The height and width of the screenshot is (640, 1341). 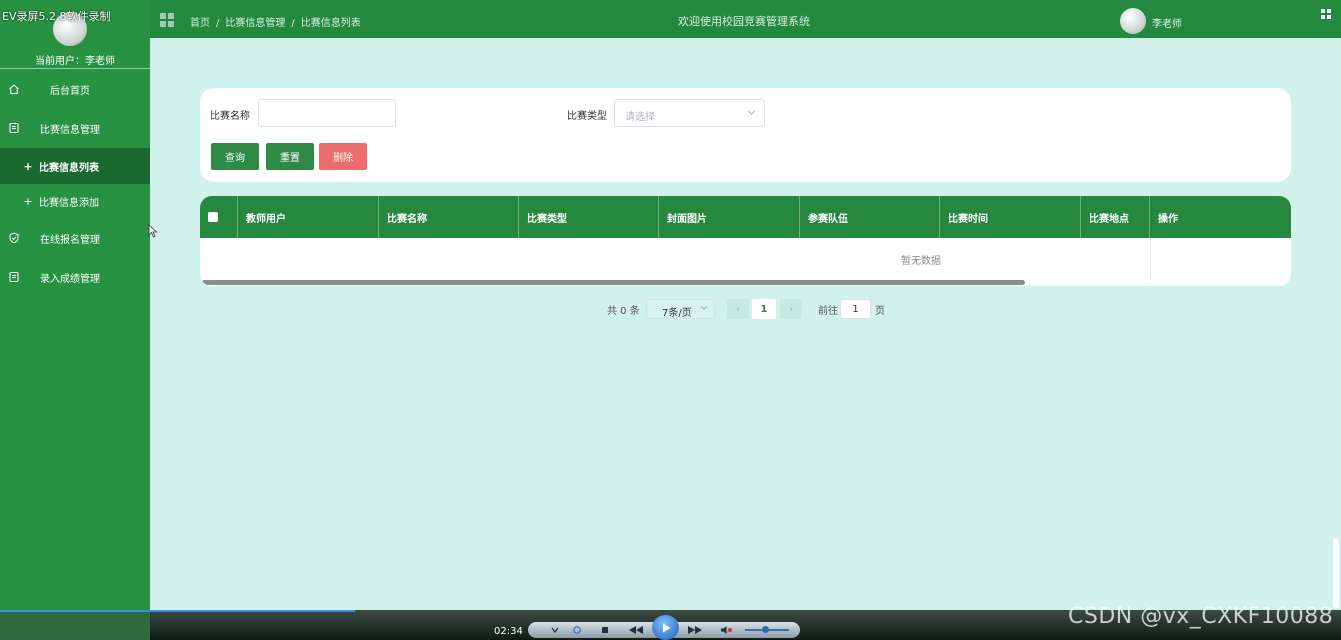 I want to click on rewind-icon, so click(x=636, y=630).